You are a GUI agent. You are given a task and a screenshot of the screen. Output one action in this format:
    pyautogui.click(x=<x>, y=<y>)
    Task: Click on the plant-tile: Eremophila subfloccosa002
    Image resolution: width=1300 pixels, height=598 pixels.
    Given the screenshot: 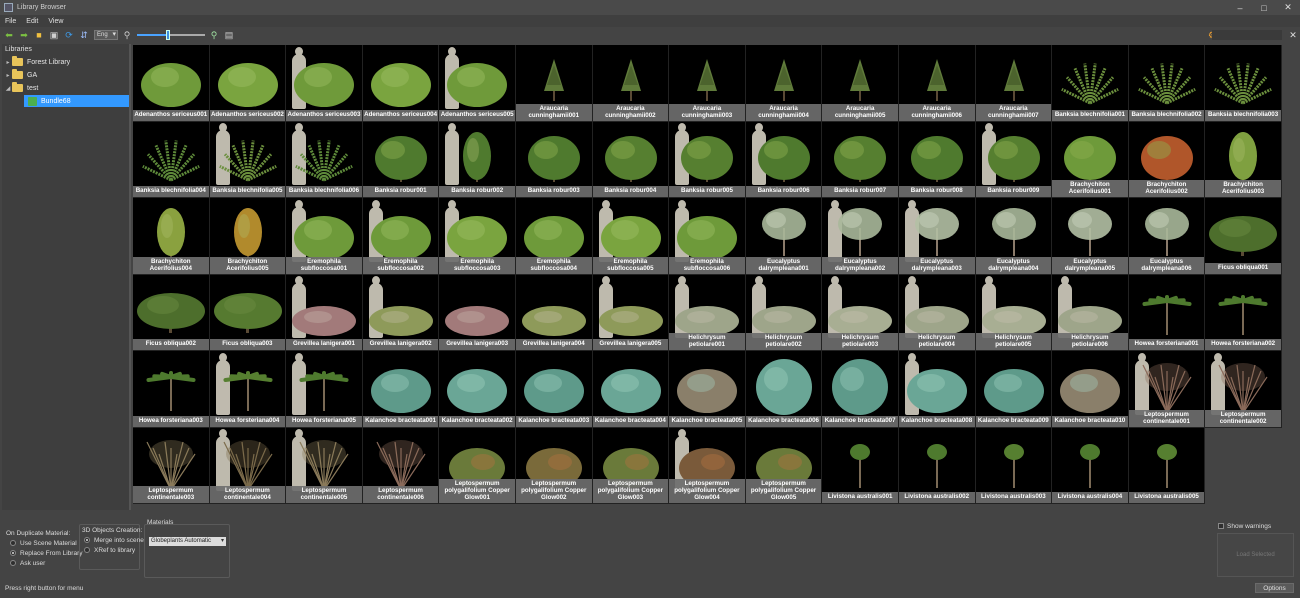 What is the action you would take?
    pyautogui.click(x=401, y=236)
    